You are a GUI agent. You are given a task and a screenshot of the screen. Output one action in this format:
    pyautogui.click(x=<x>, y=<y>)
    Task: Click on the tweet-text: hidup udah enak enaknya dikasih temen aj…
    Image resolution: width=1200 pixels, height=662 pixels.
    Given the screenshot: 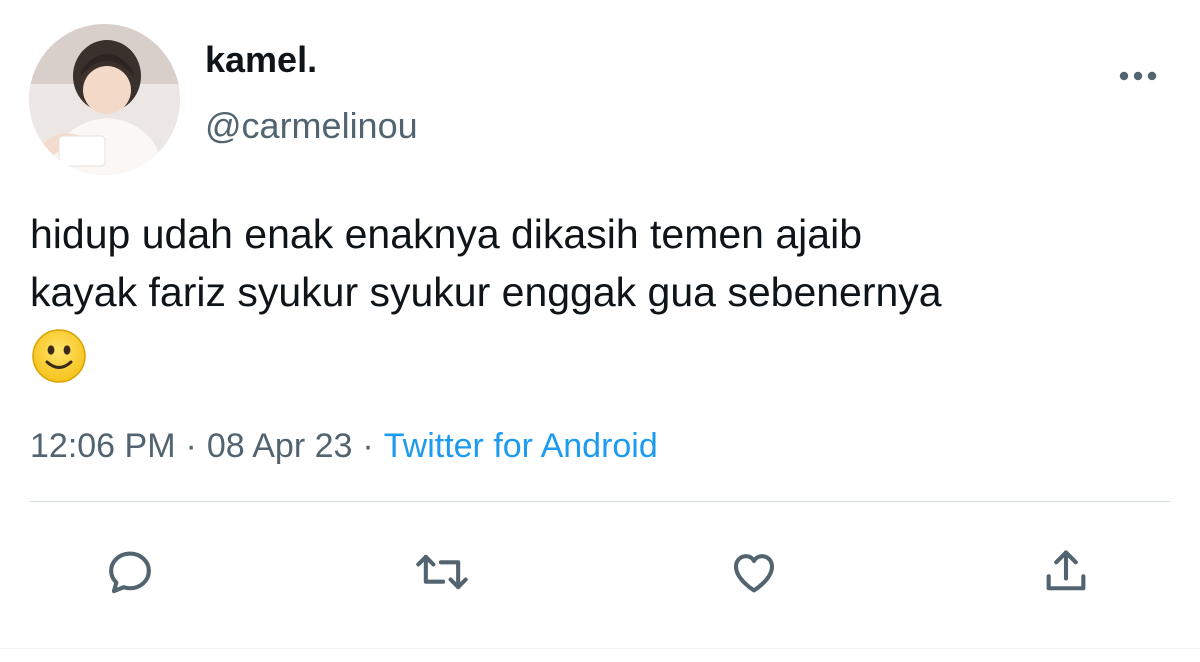 What is the action you would take?
    pyautogui.click(x=486, y=263)
    